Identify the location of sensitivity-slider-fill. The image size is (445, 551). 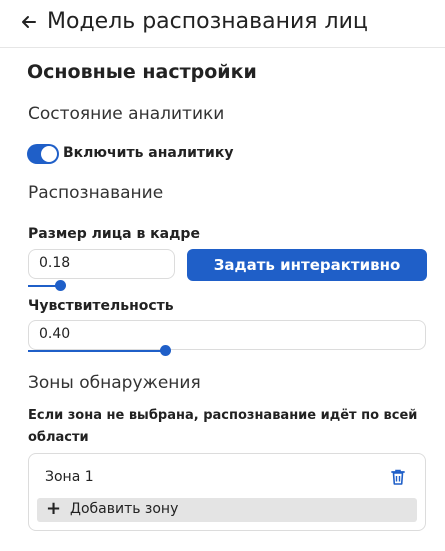
(96, 351).